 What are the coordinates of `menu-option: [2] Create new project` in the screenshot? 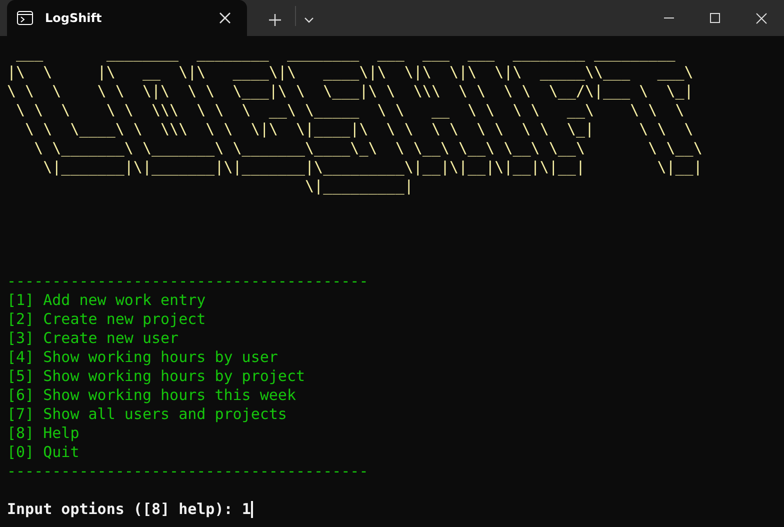 It's located at (106, 319).